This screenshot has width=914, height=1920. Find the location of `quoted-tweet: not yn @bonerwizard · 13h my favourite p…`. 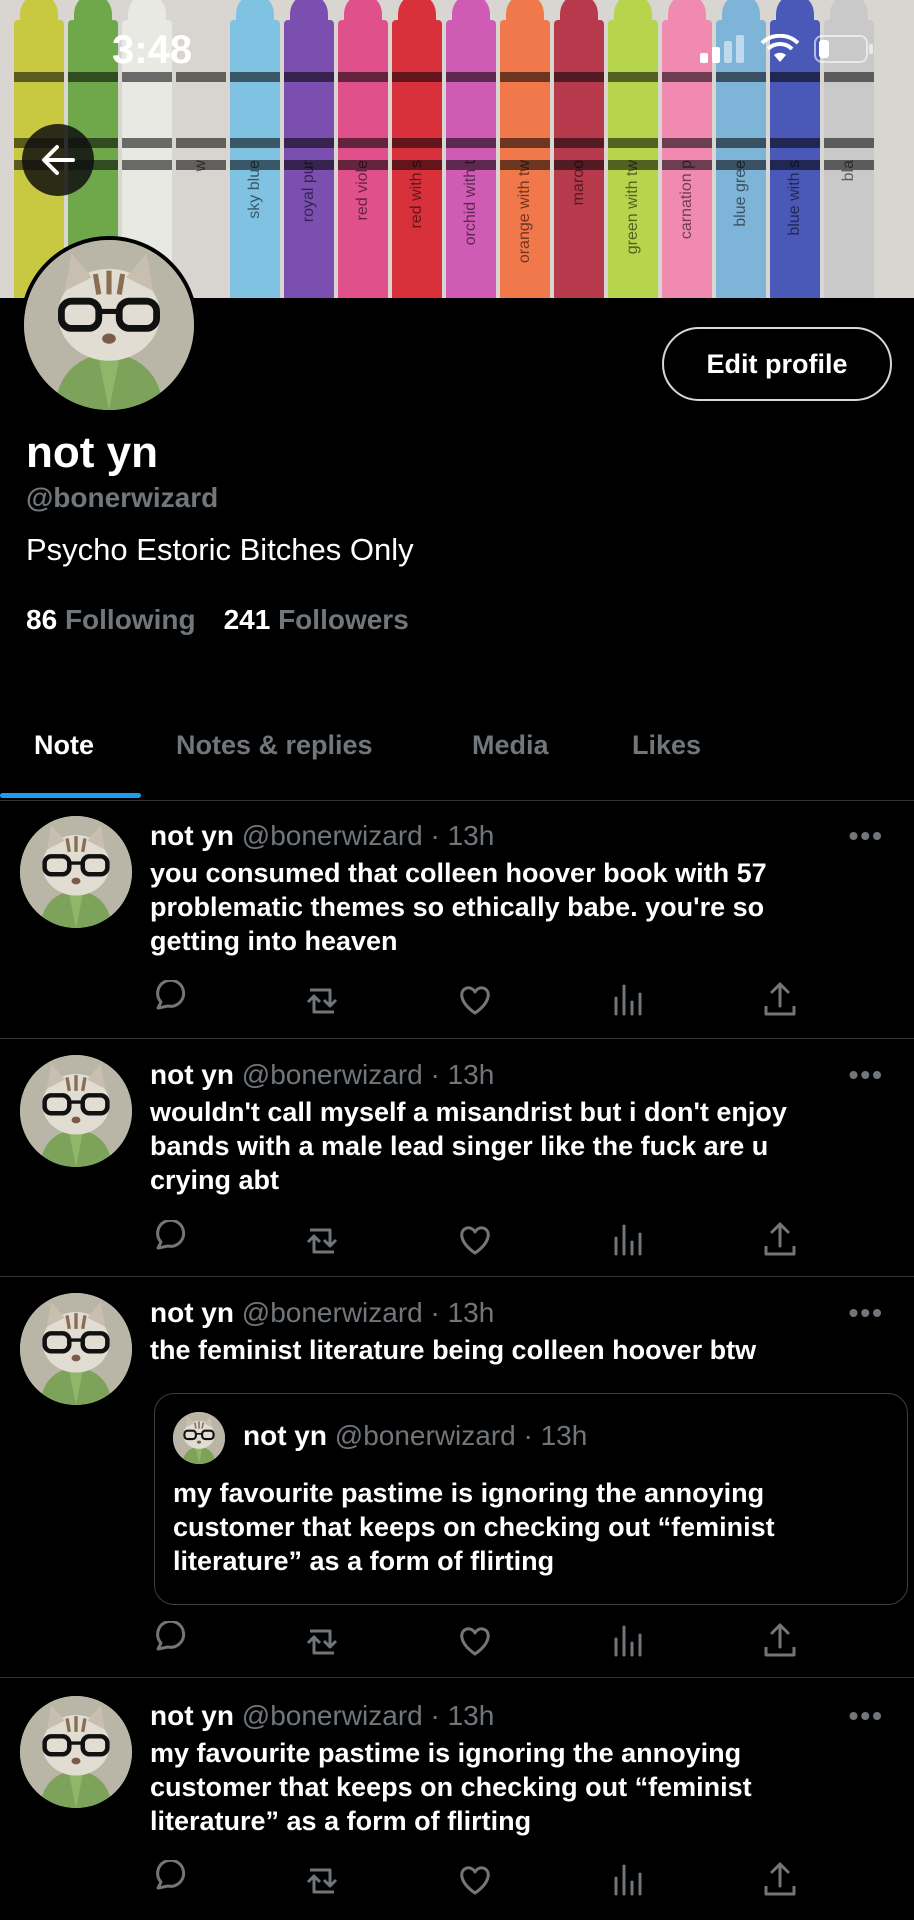

quoted-tweet: not yn @bonerwizard · 13h my favourite p… is located at coordinates (531, 1499).